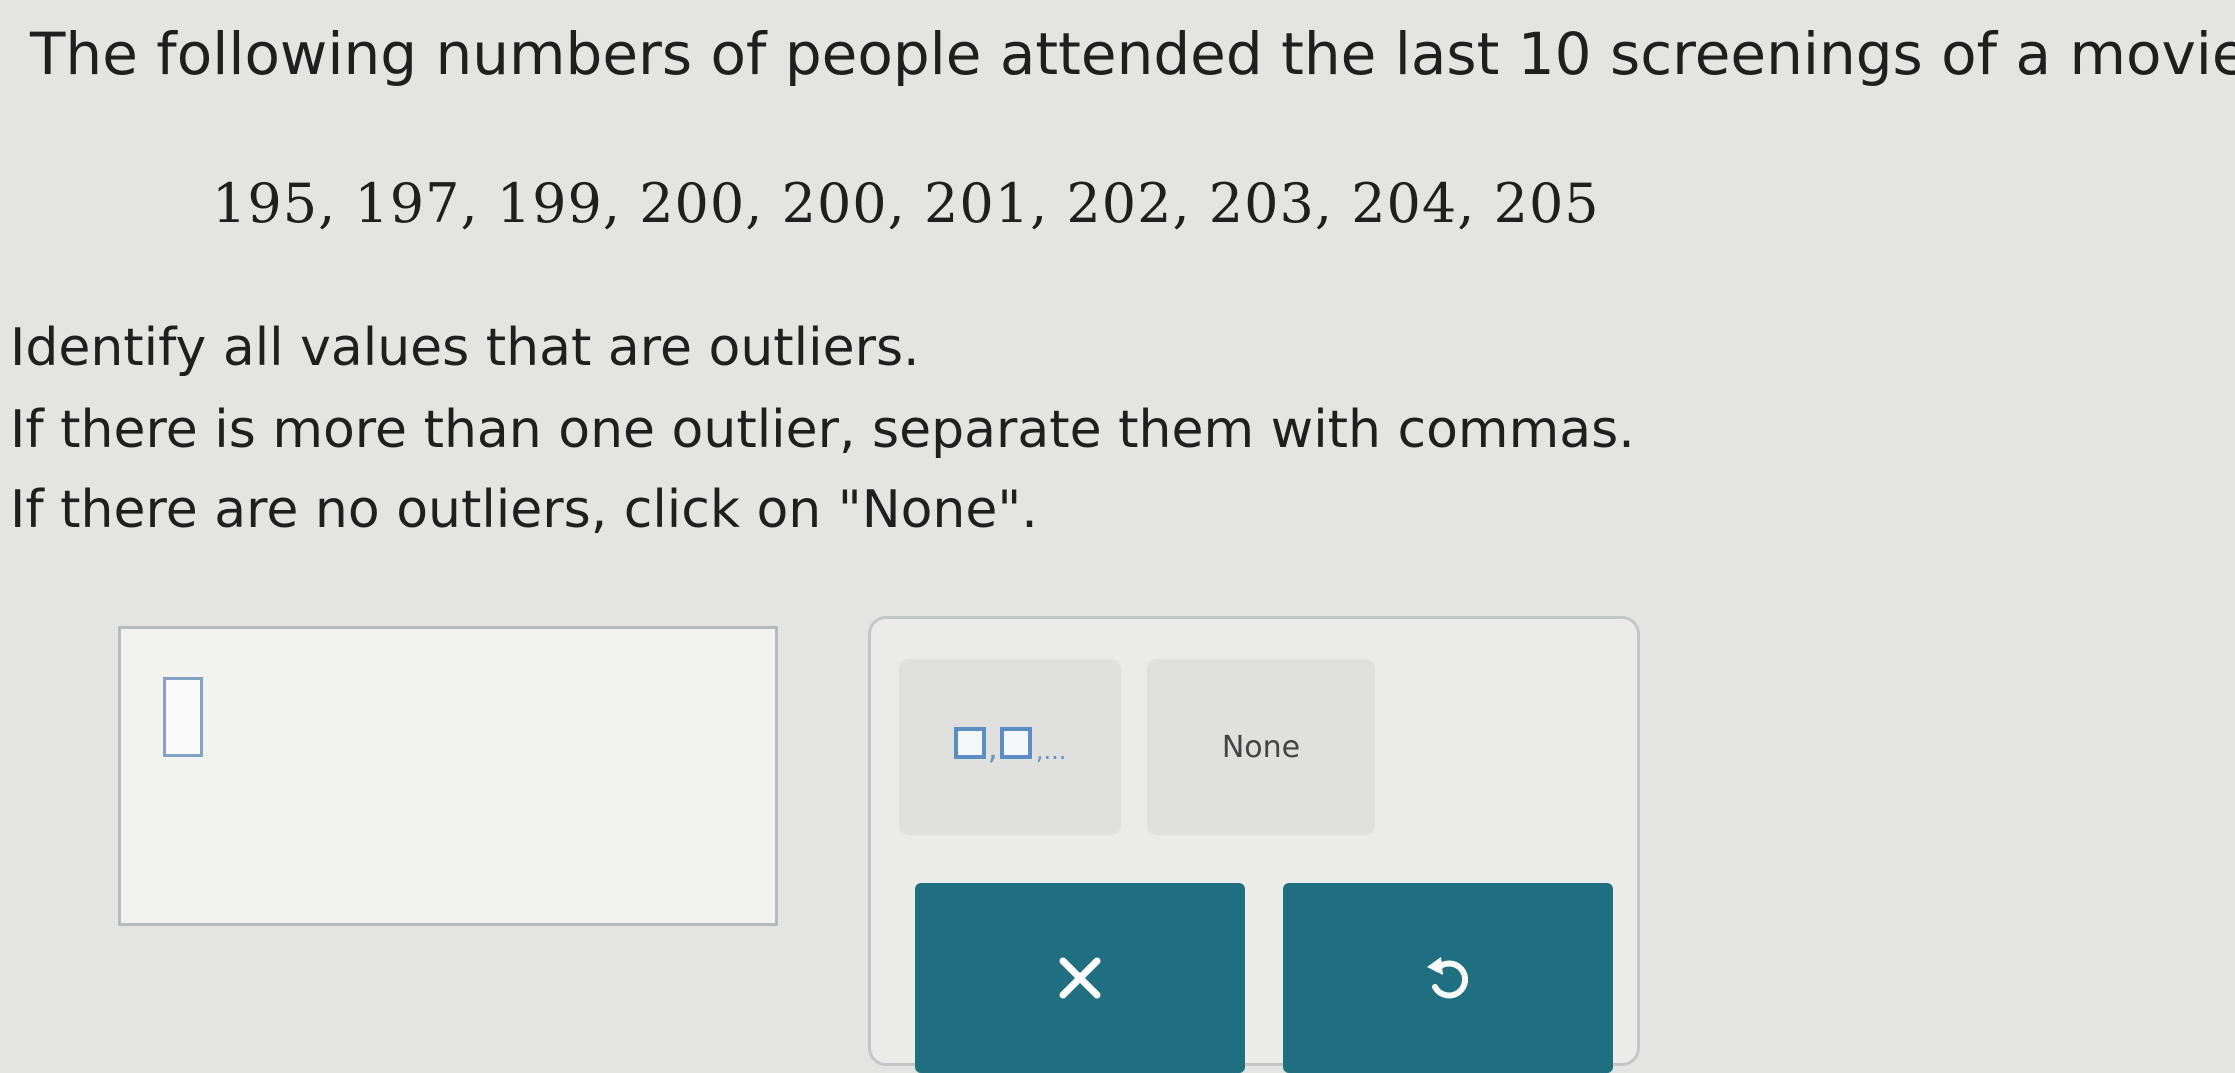 The height and width of the screenshot is (1073, 2235). What do you see at coordinates (448, 776) in the screenshot?
I see `answer-area` at bounding box center [448, 776].